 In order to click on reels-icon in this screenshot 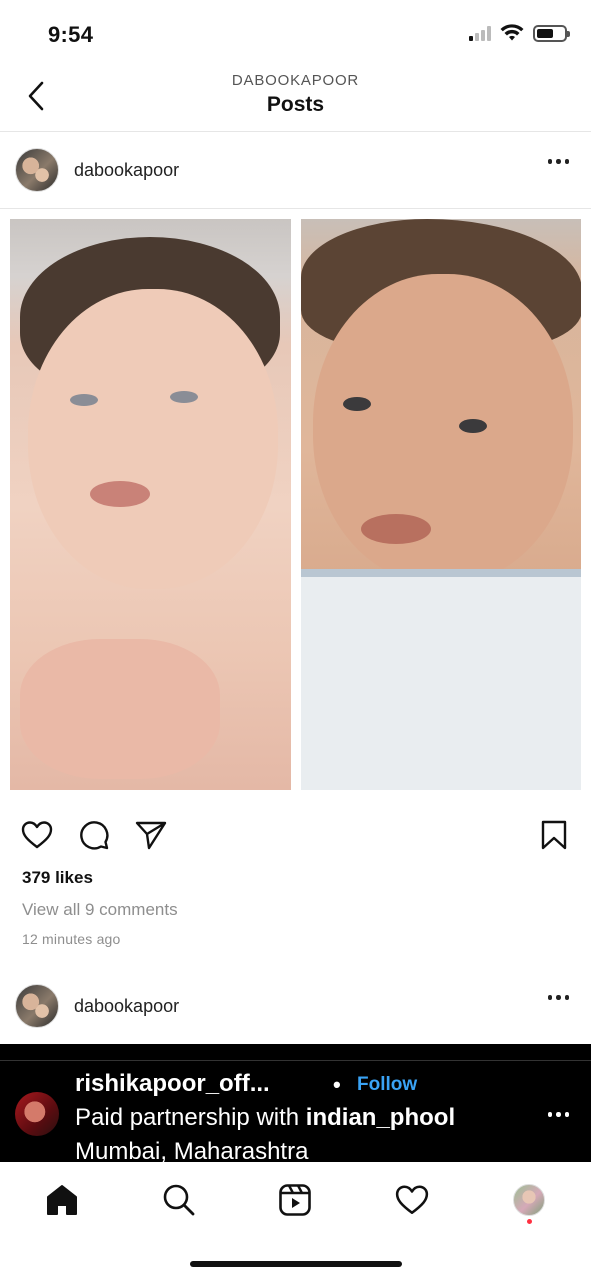, I will do `click(295, 1200)`.